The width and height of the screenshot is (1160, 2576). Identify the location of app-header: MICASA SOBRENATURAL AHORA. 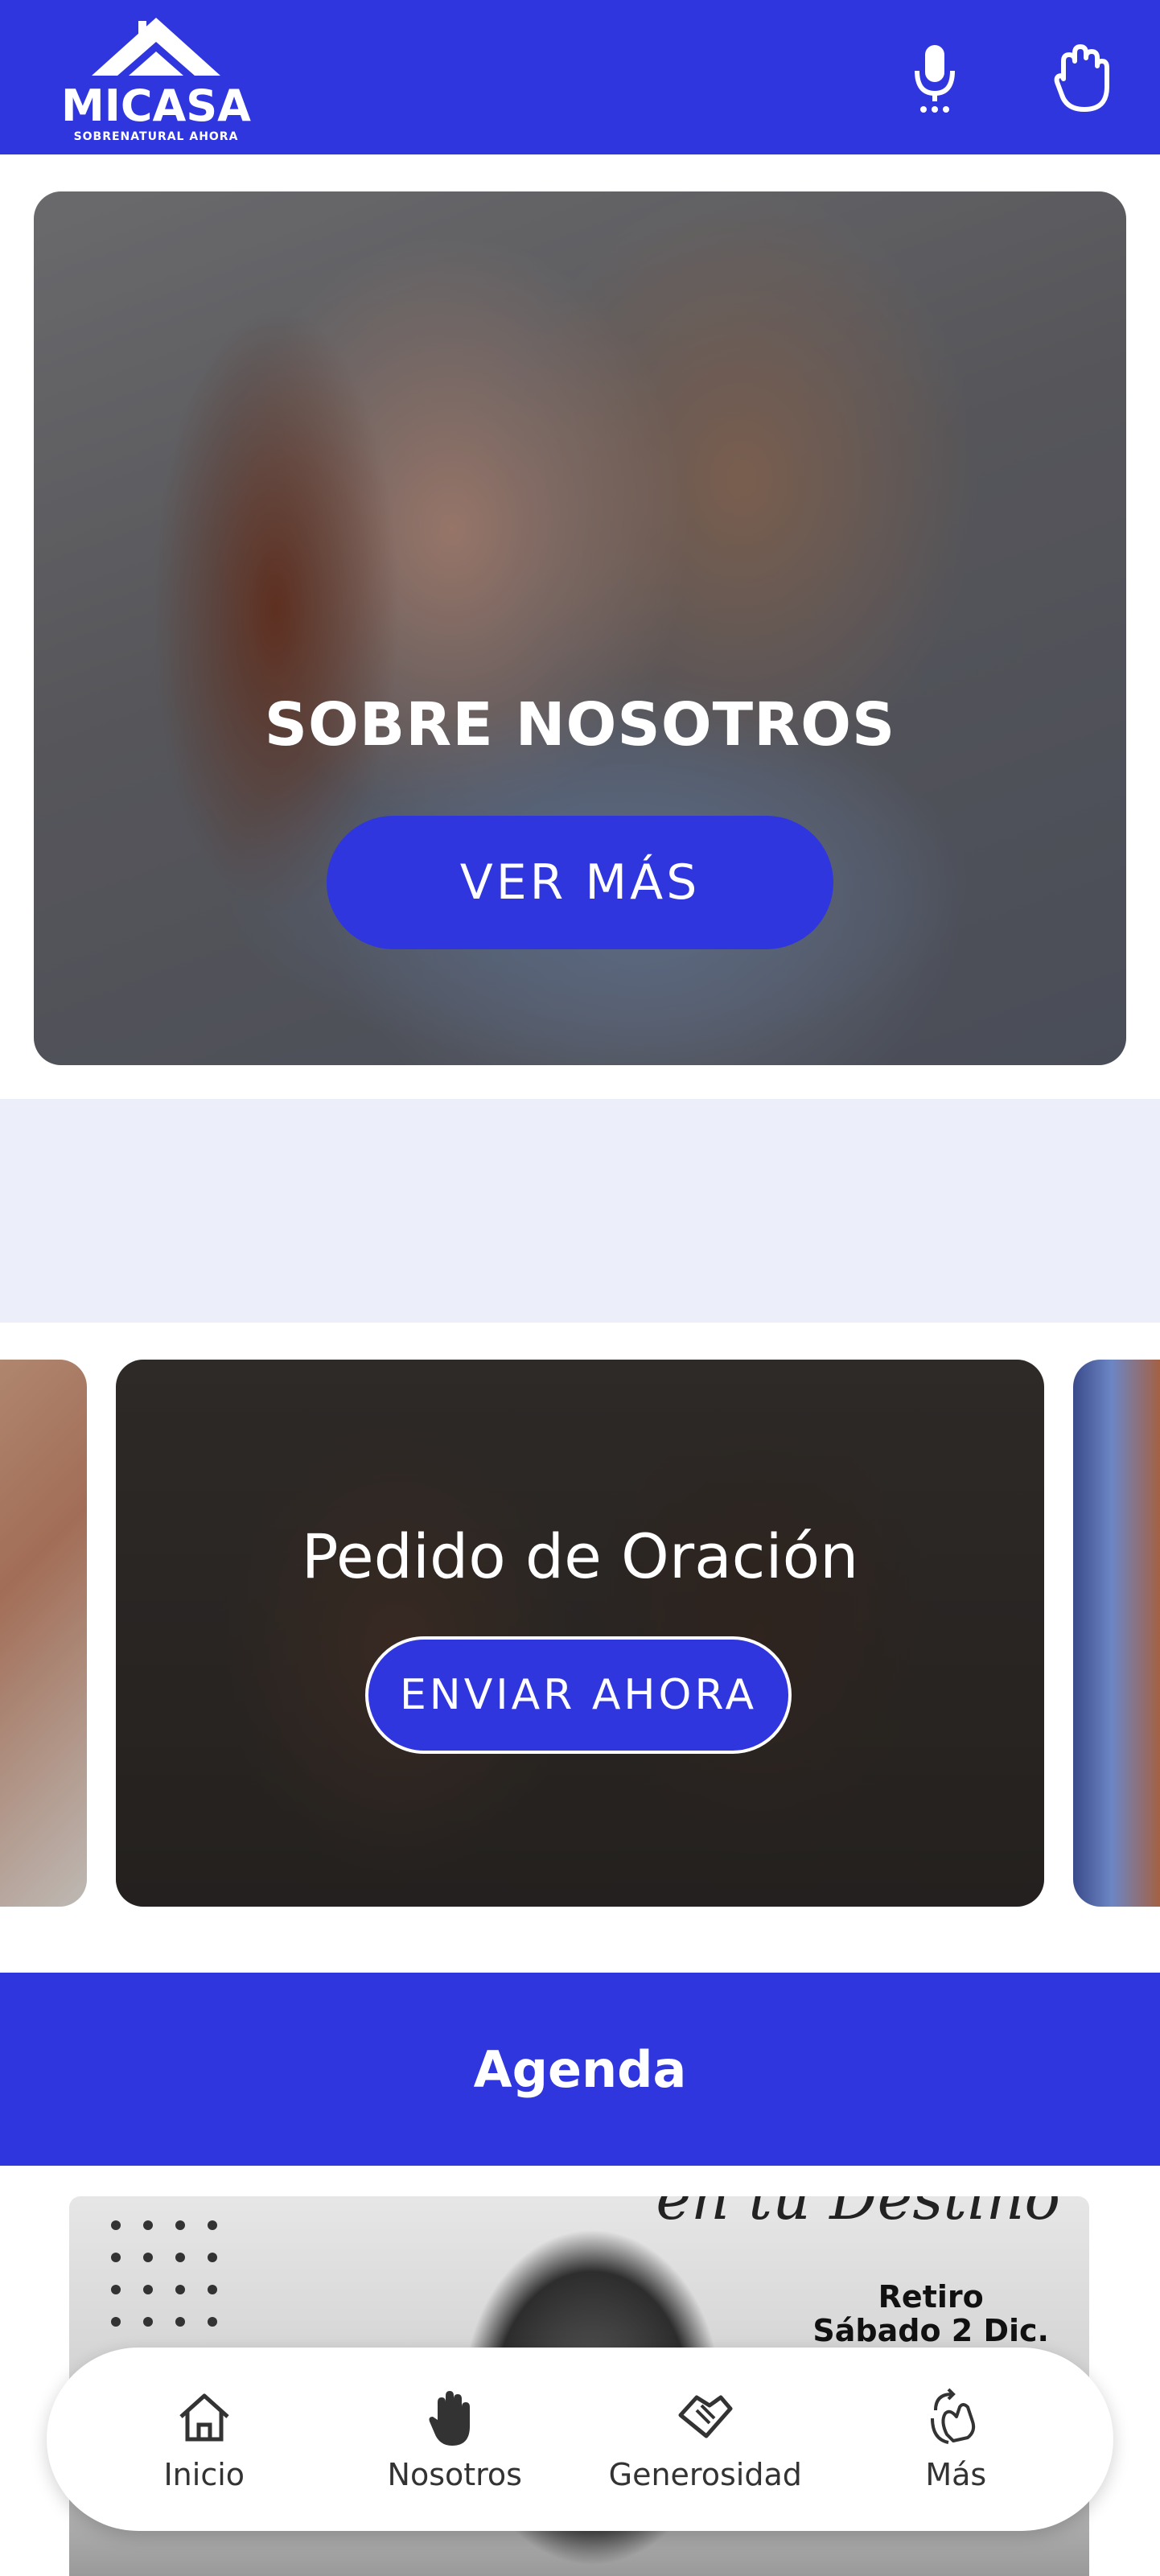
(580, 77).